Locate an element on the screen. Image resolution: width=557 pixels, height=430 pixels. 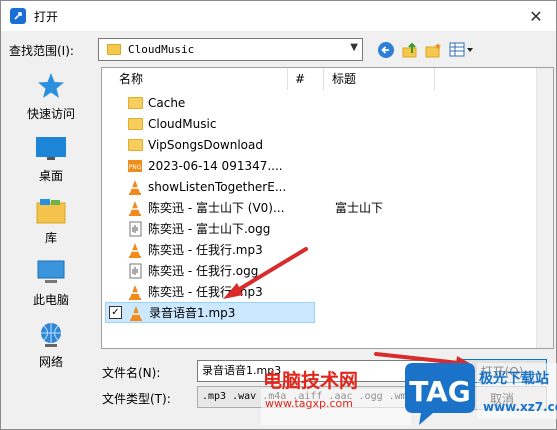
item-checkbox: ✓ is located at coordinates (115, 312).